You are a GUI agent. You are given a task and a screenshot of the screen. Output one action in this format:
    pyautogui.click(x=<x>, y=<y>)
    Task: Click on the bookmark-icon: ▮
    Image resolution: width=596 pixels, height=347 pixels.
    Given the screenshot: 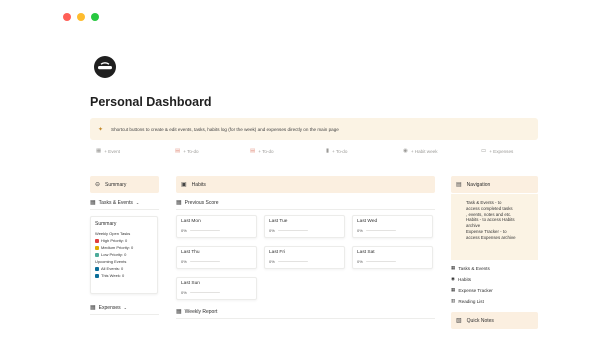 What is the action you would take?
    pyautogui.click(x=328, y=151)
    